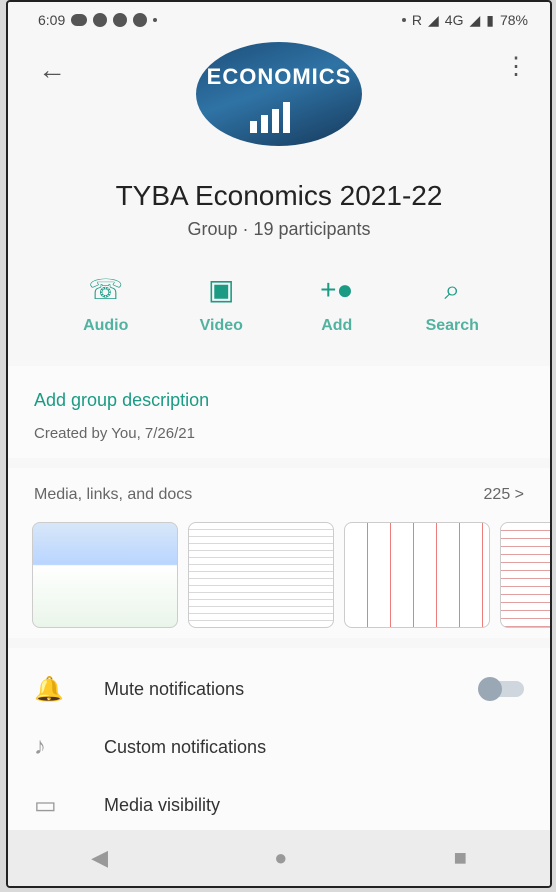 This screenshot has height=892, width=556. Describe the element at coordinates (279, 20) in the screenshot. I see `status-bar: 6:09 R ◢ 4G ◢ ▮ 78%` at that location.